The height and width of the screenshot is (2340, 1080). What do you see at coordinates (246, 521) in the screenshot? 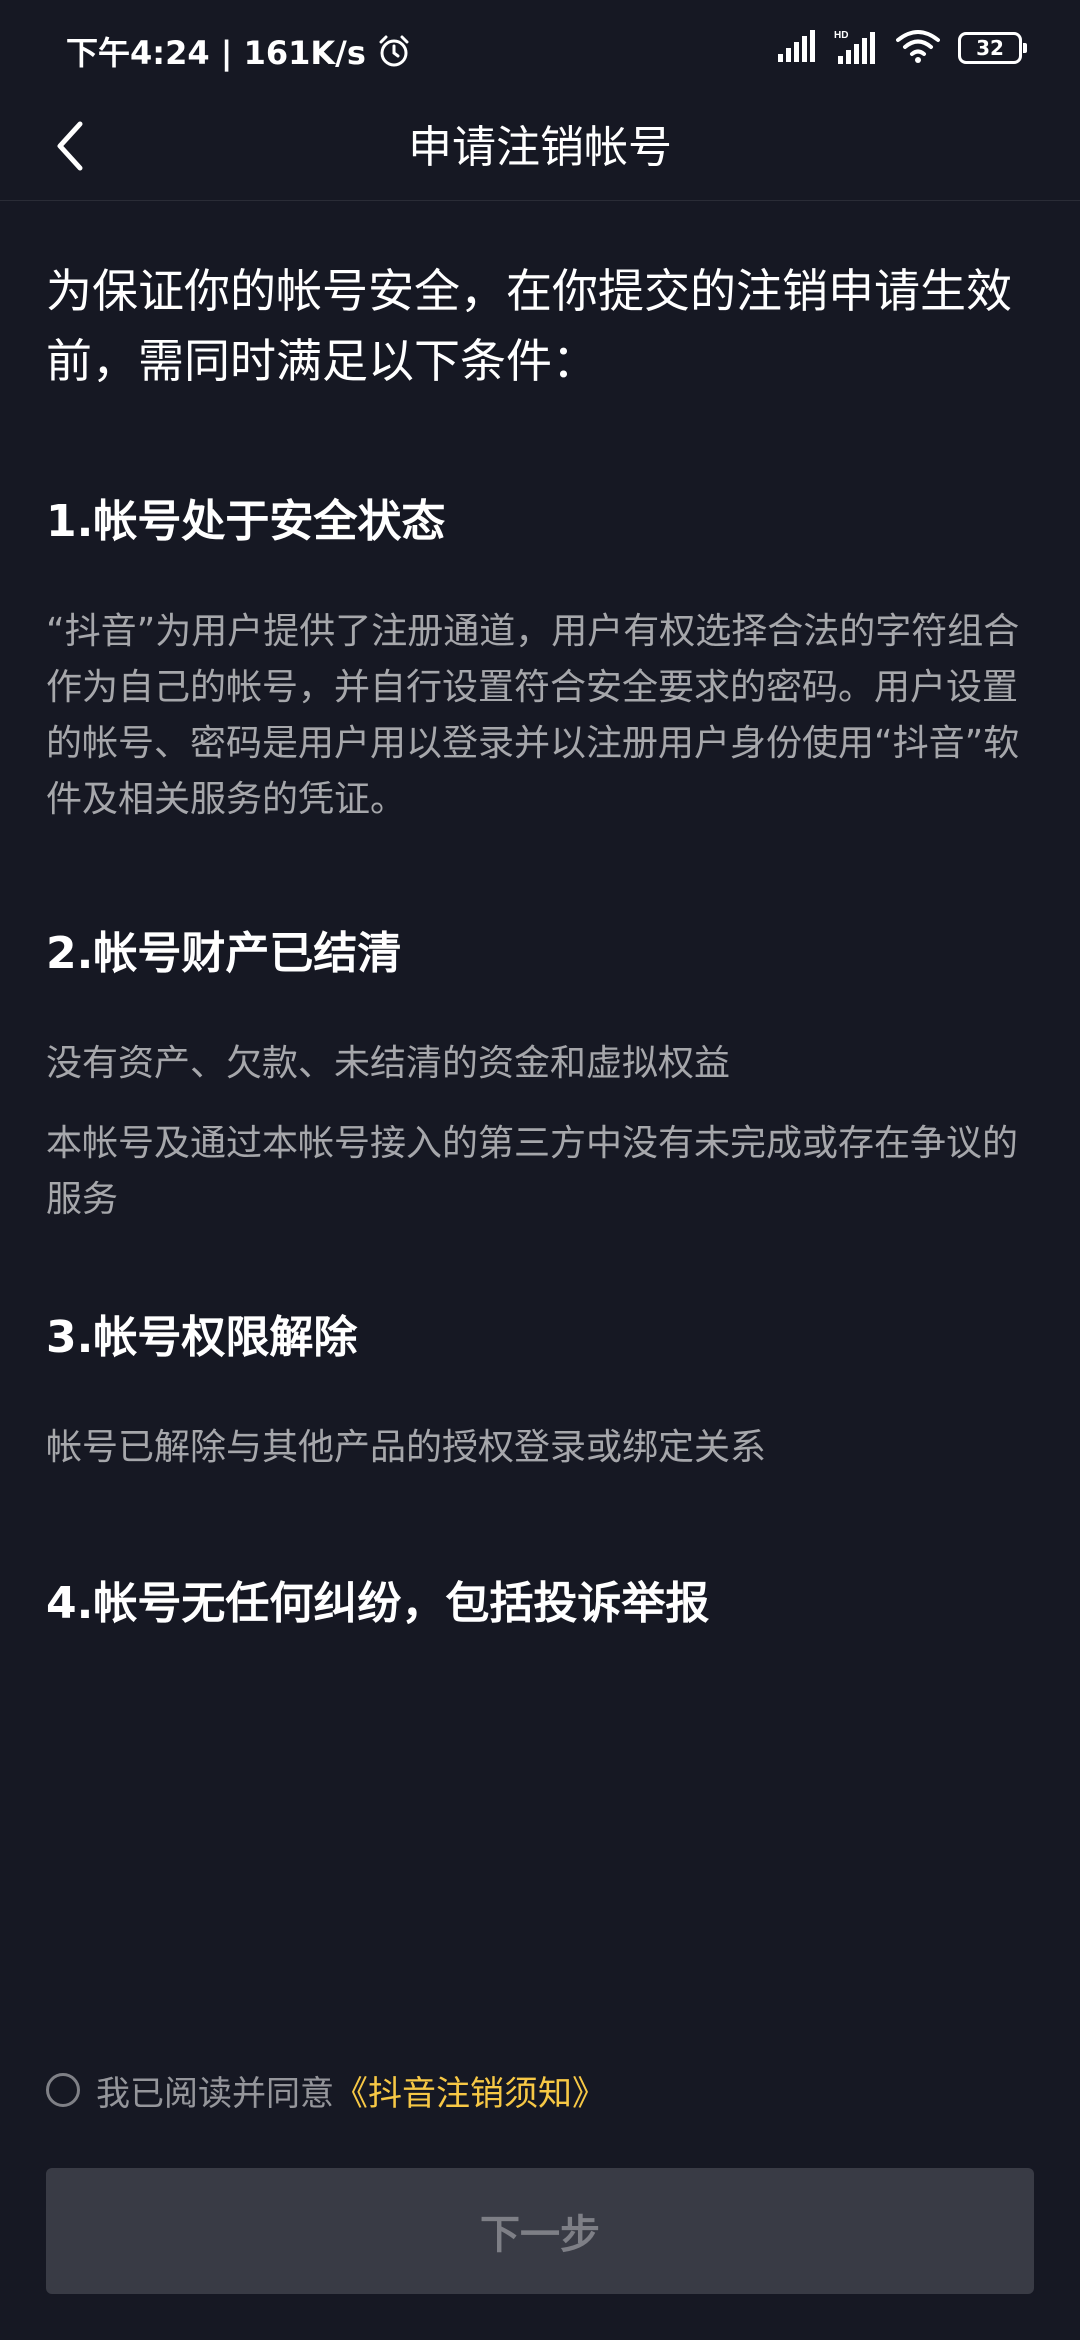
I see `section-1-title: 1.帐号处于安全状态` at bounding box center [246, 521].